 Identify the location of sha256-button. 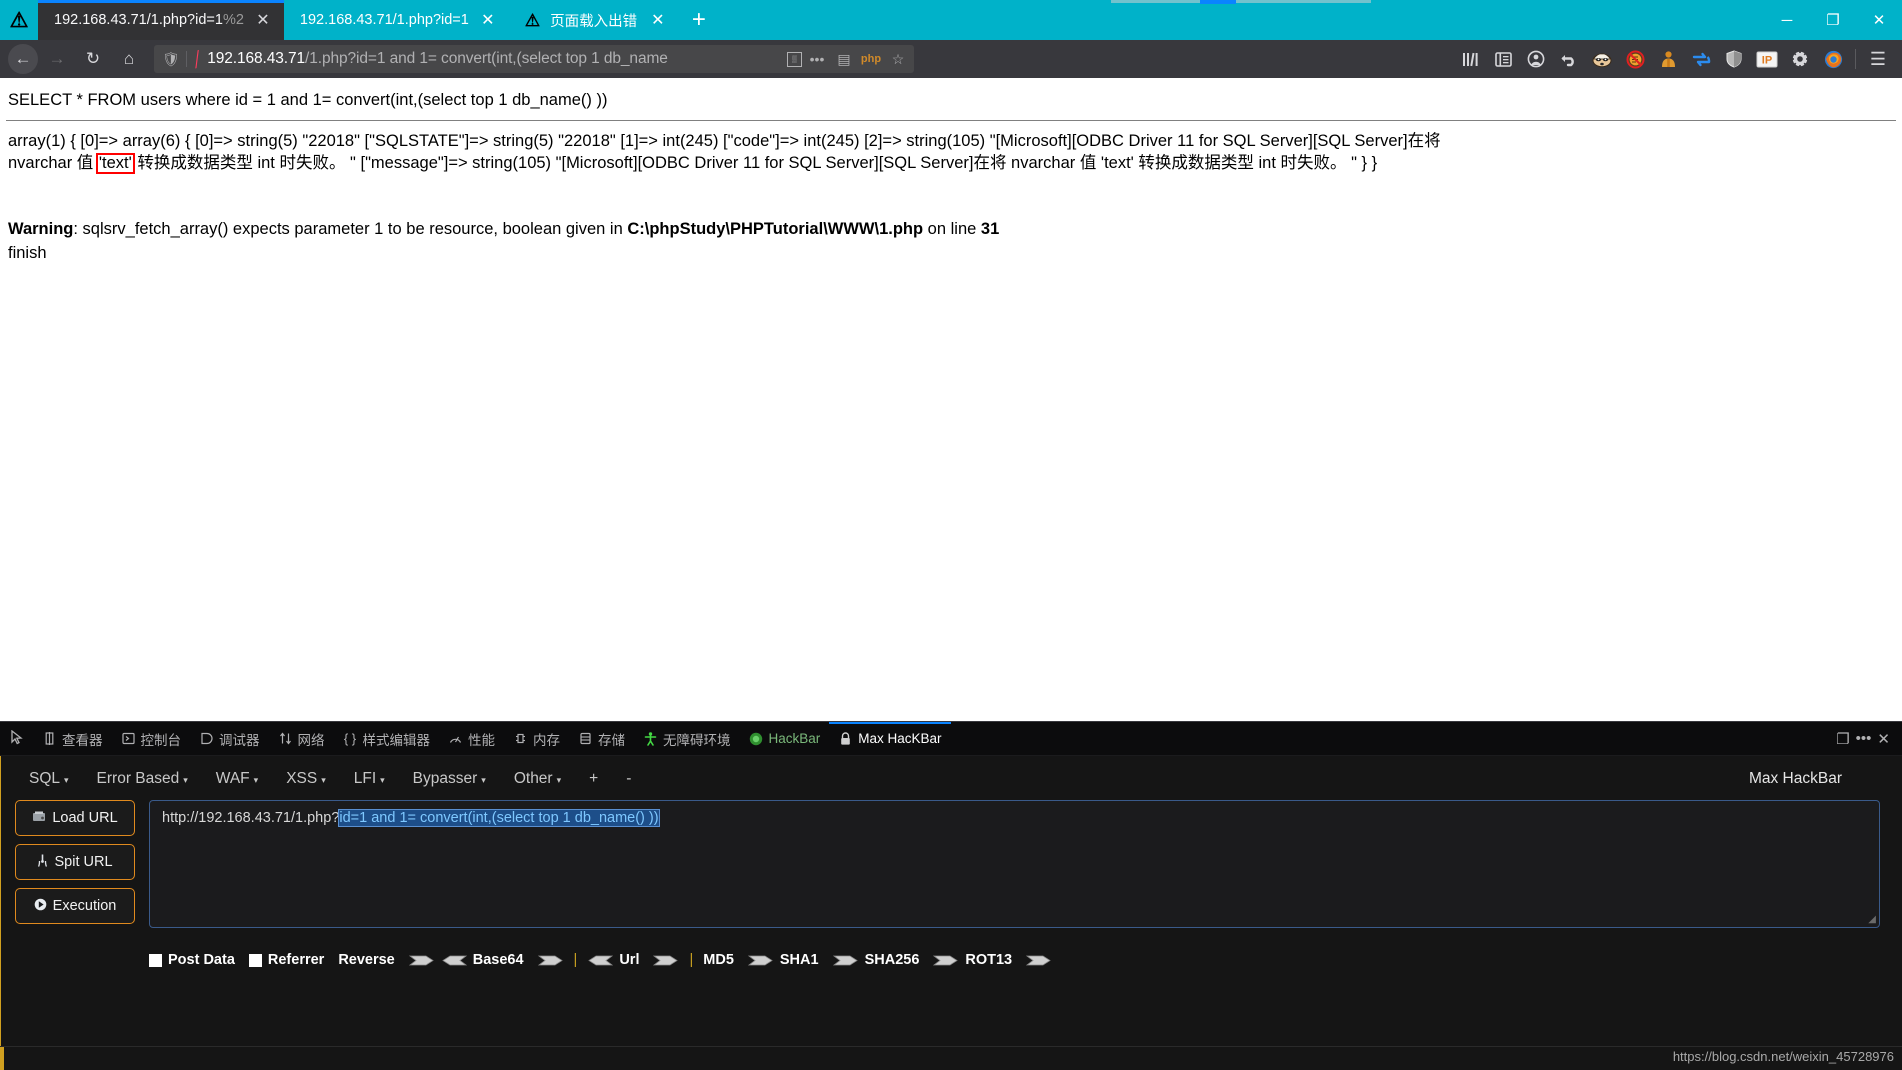
(946, 960).